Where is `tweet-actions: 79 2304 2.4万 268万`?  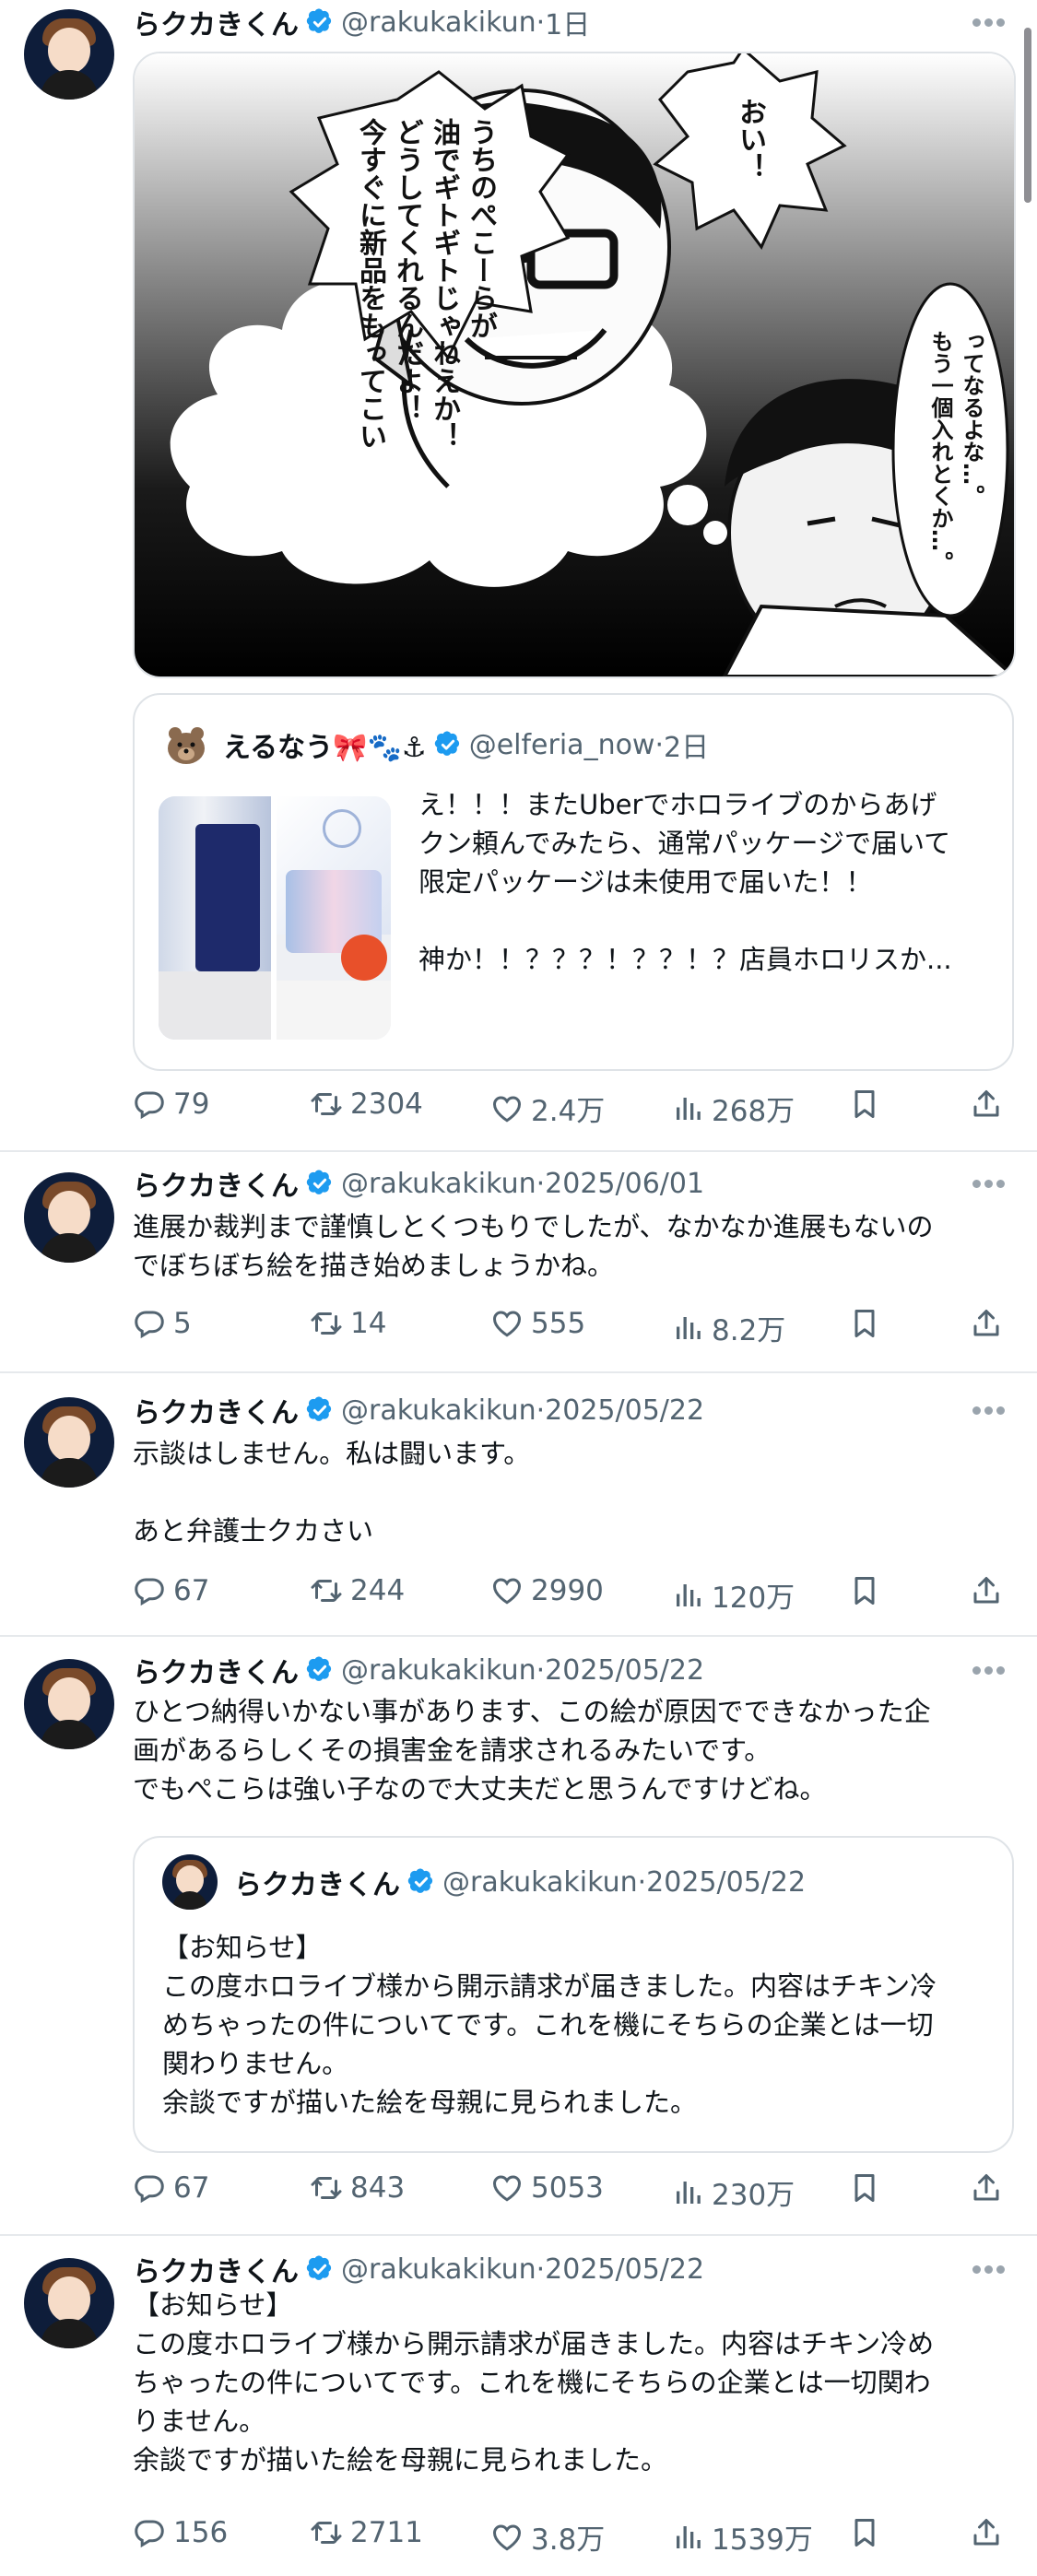
tweet-actions: 79 2304 2.4万 268万 is located at coordinates (571, 1108).